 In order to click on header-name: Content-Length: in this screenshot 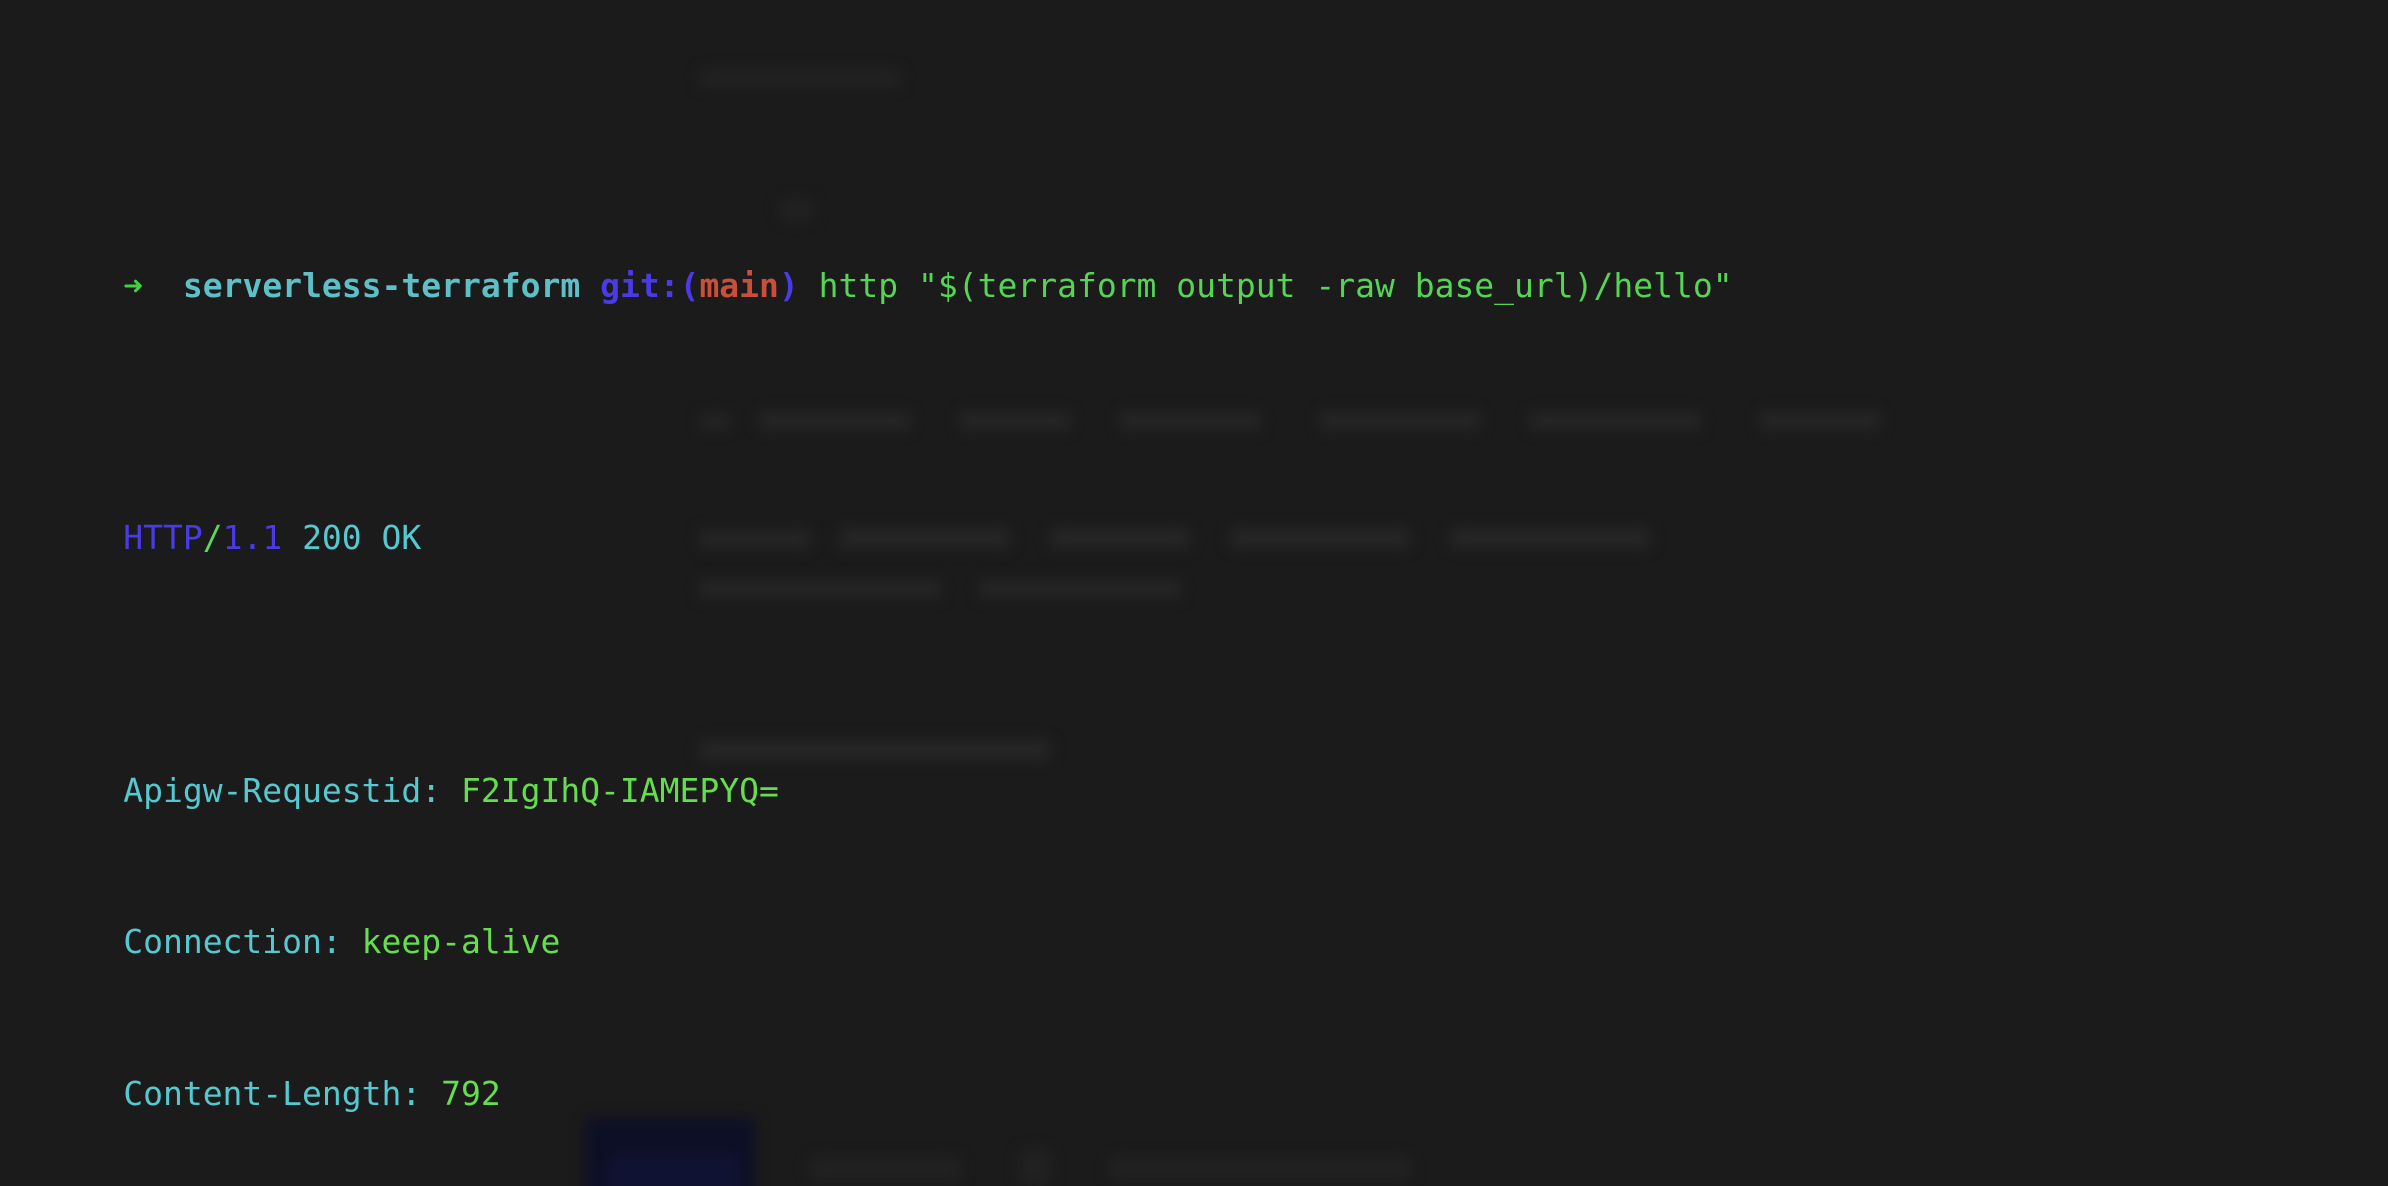, I will do `click(272, 1093)`.